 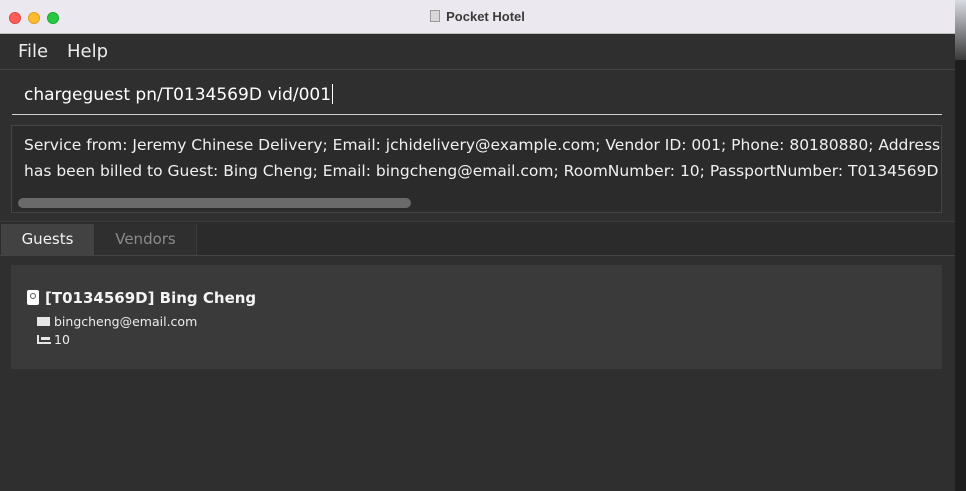 I want to click on tab-vendors: Vendors, so click(x=146, y=239).